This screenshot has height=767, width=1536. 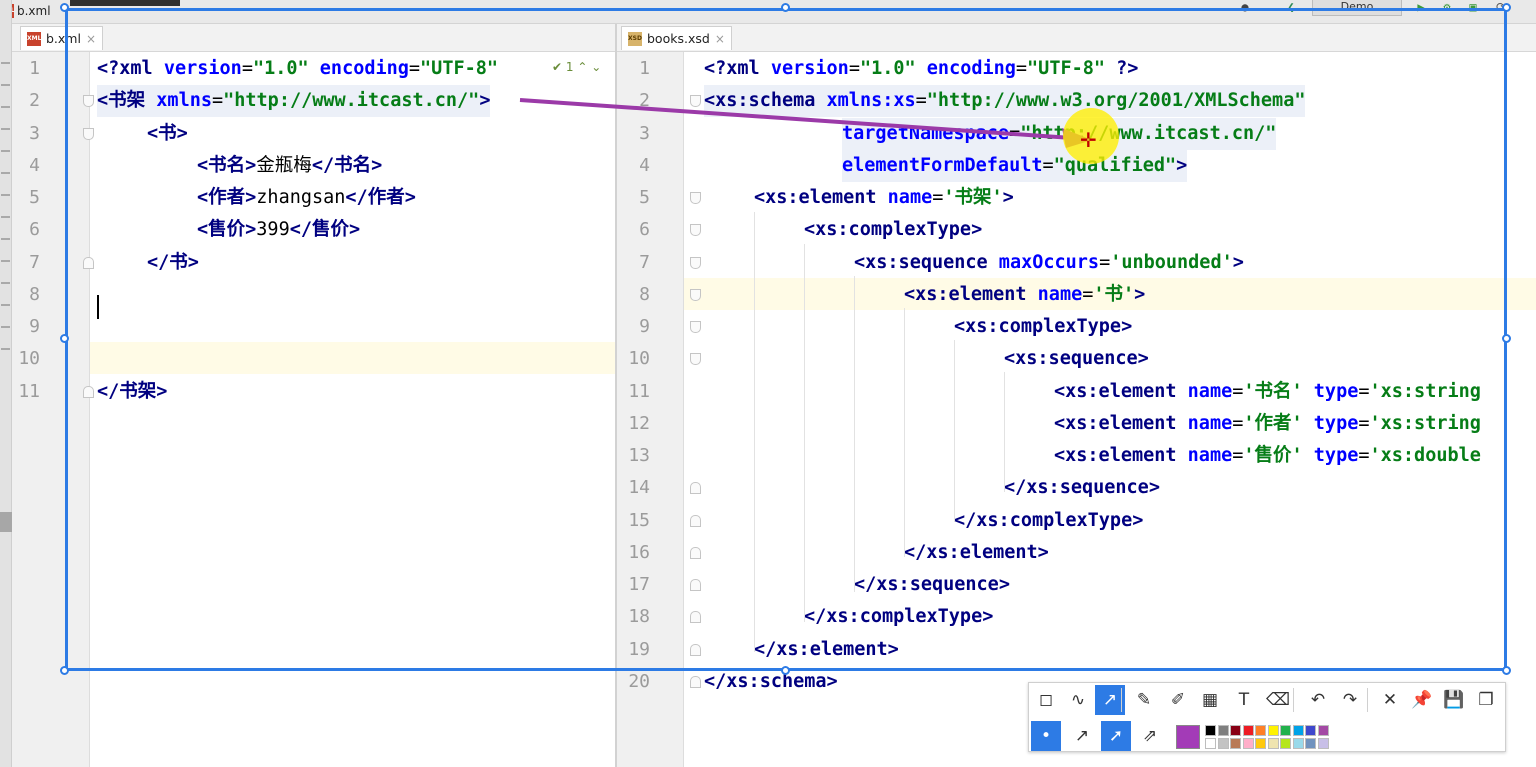 What do you see at coordinates (1357, 8) in the screenshot?
I see `run-config-select: Demo` at bounding box center [1357, 8].